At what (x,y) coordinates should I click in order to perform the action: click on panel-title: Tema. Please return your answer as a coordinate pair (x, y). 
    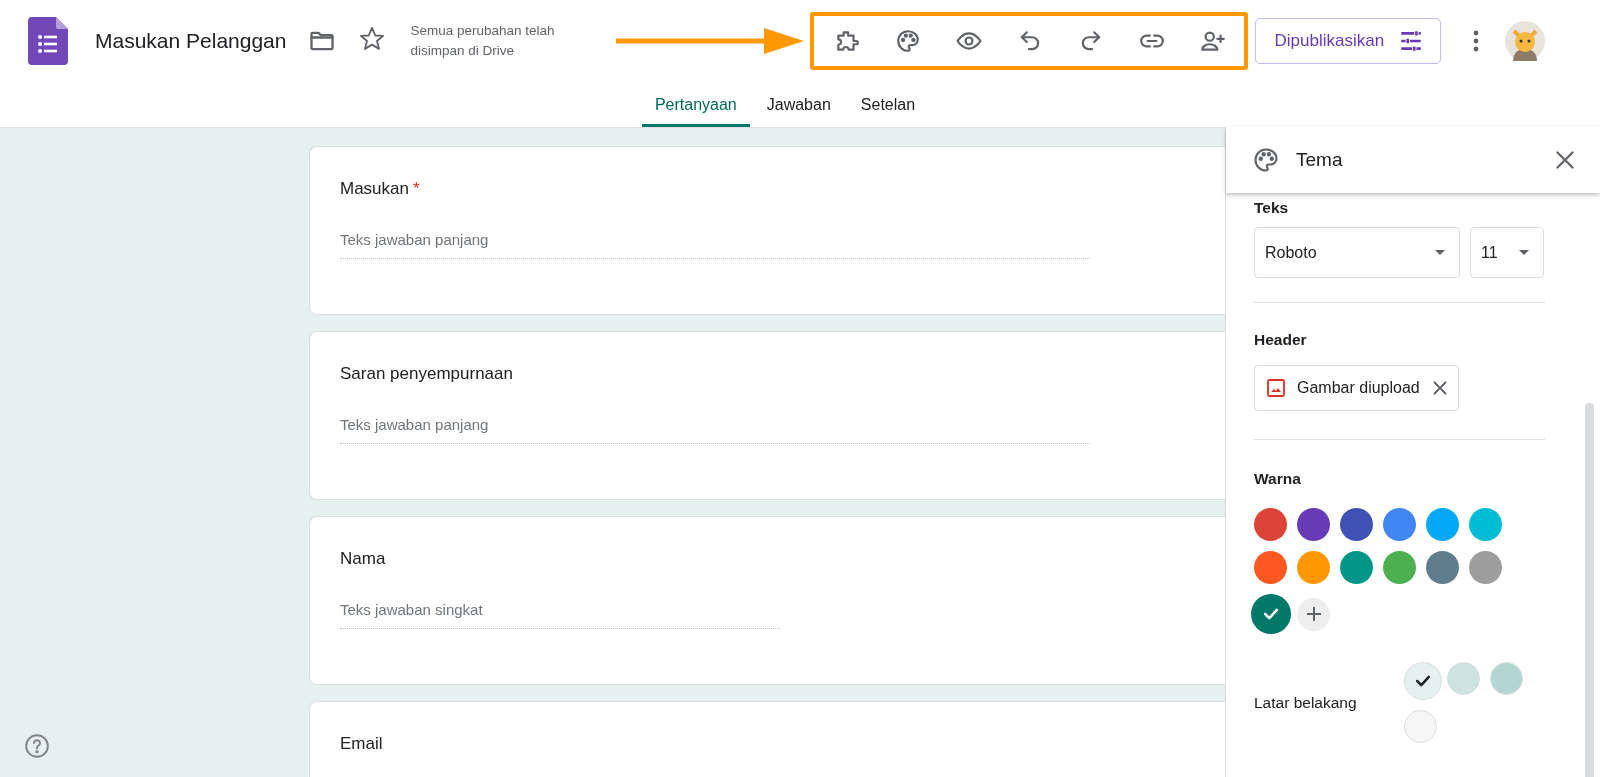
    Looking at the image, I should click on (1320, 160).